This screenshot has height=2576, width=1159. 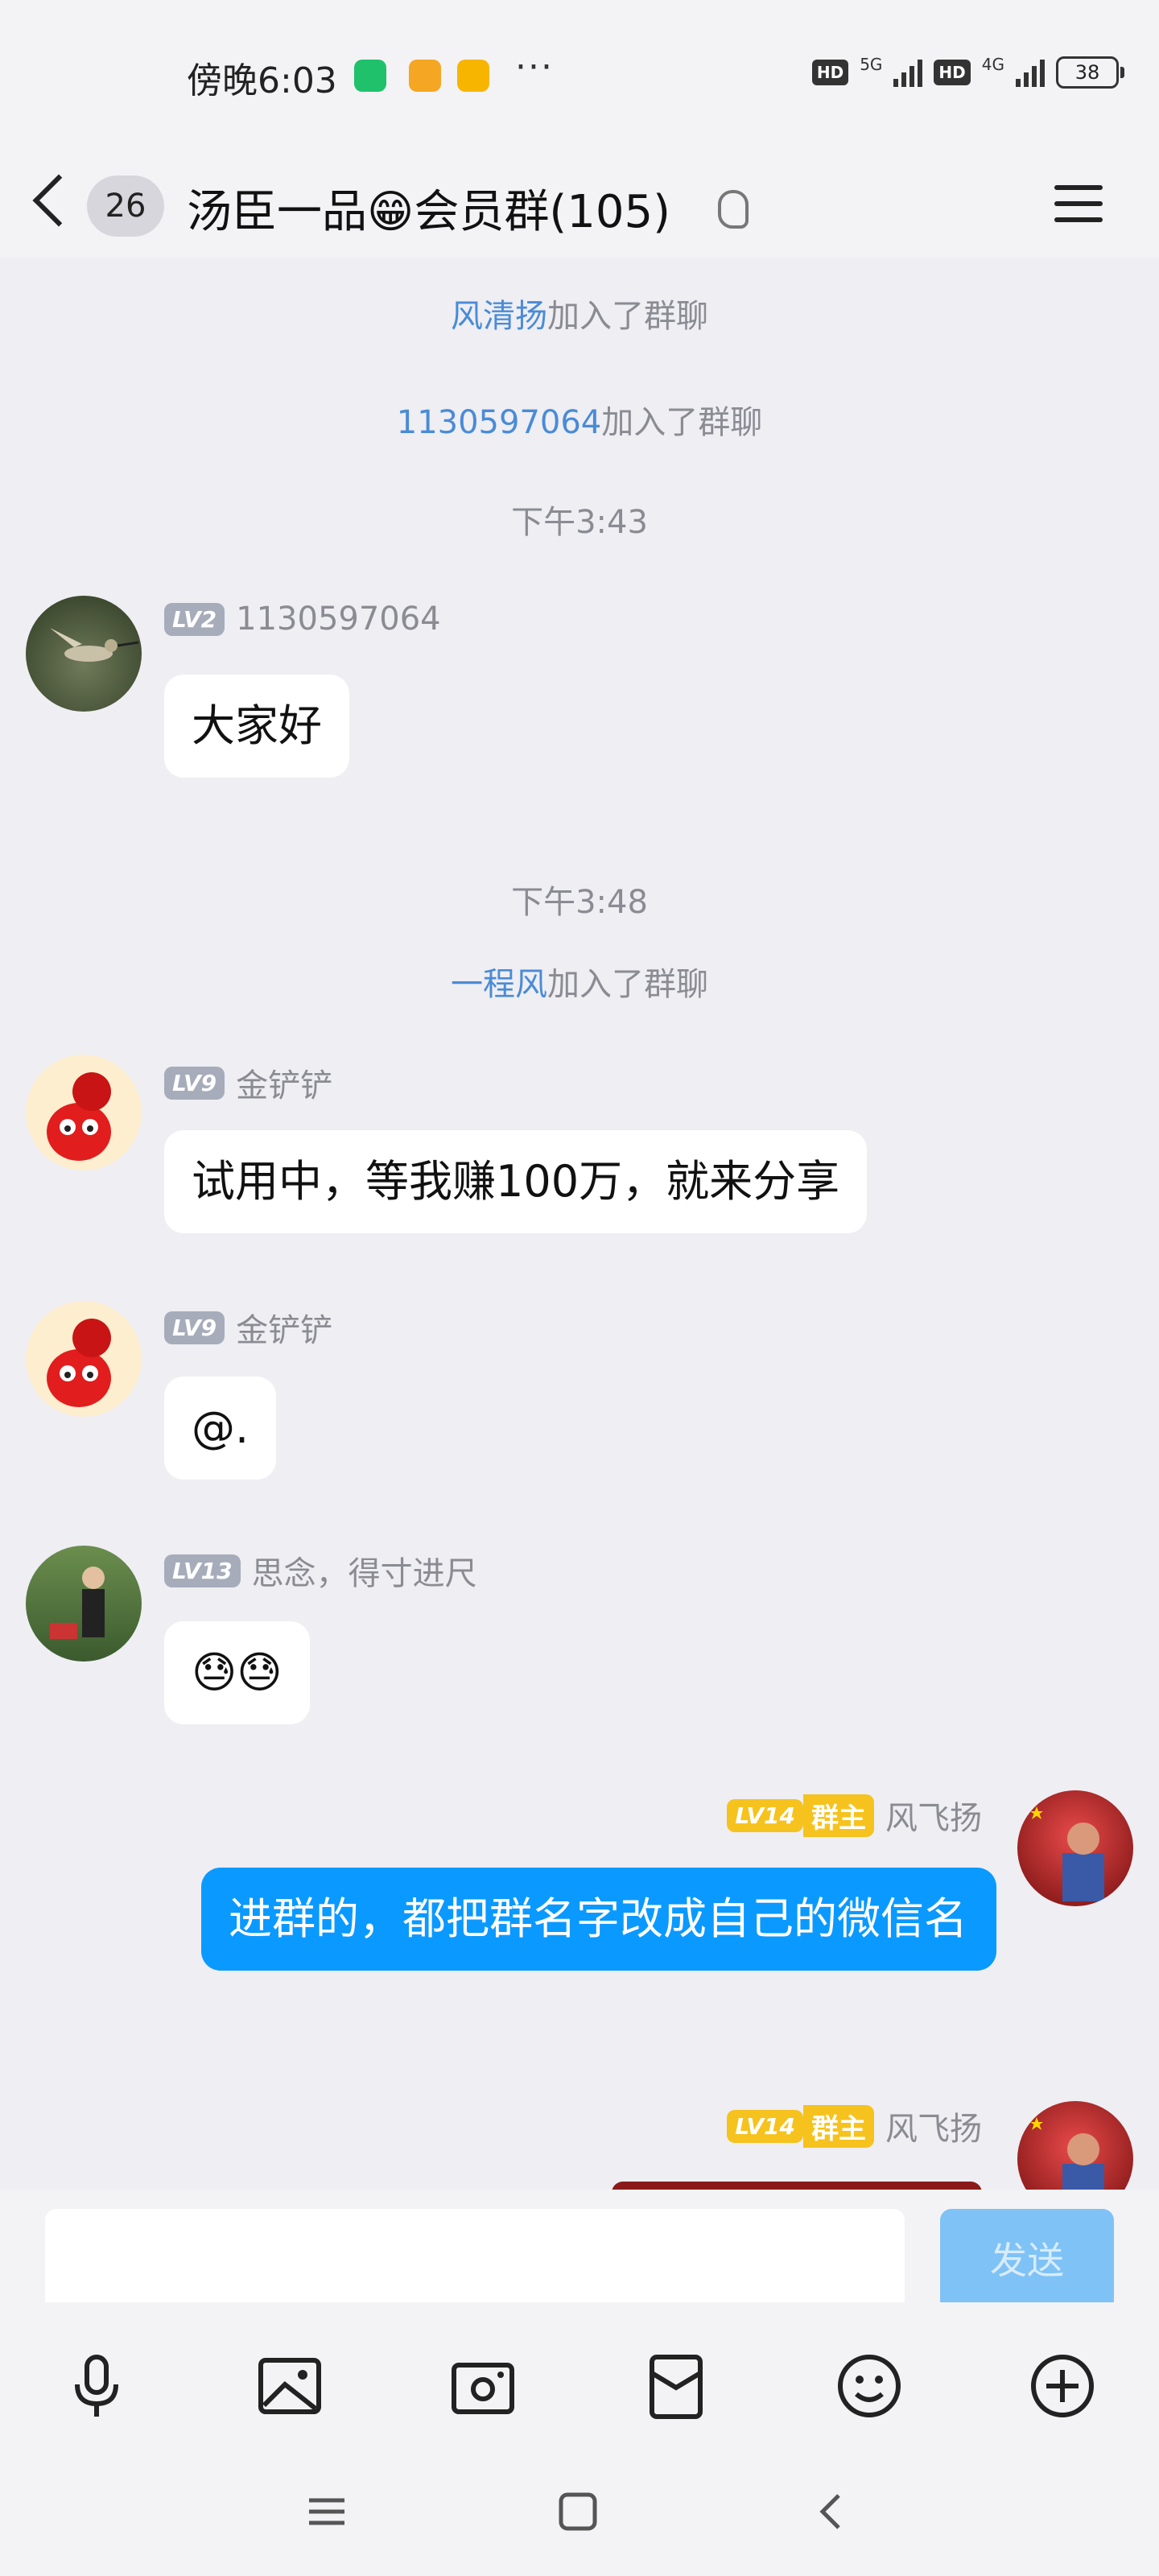 I want to click on chat-toolbar, so click(x=579, y=2378).